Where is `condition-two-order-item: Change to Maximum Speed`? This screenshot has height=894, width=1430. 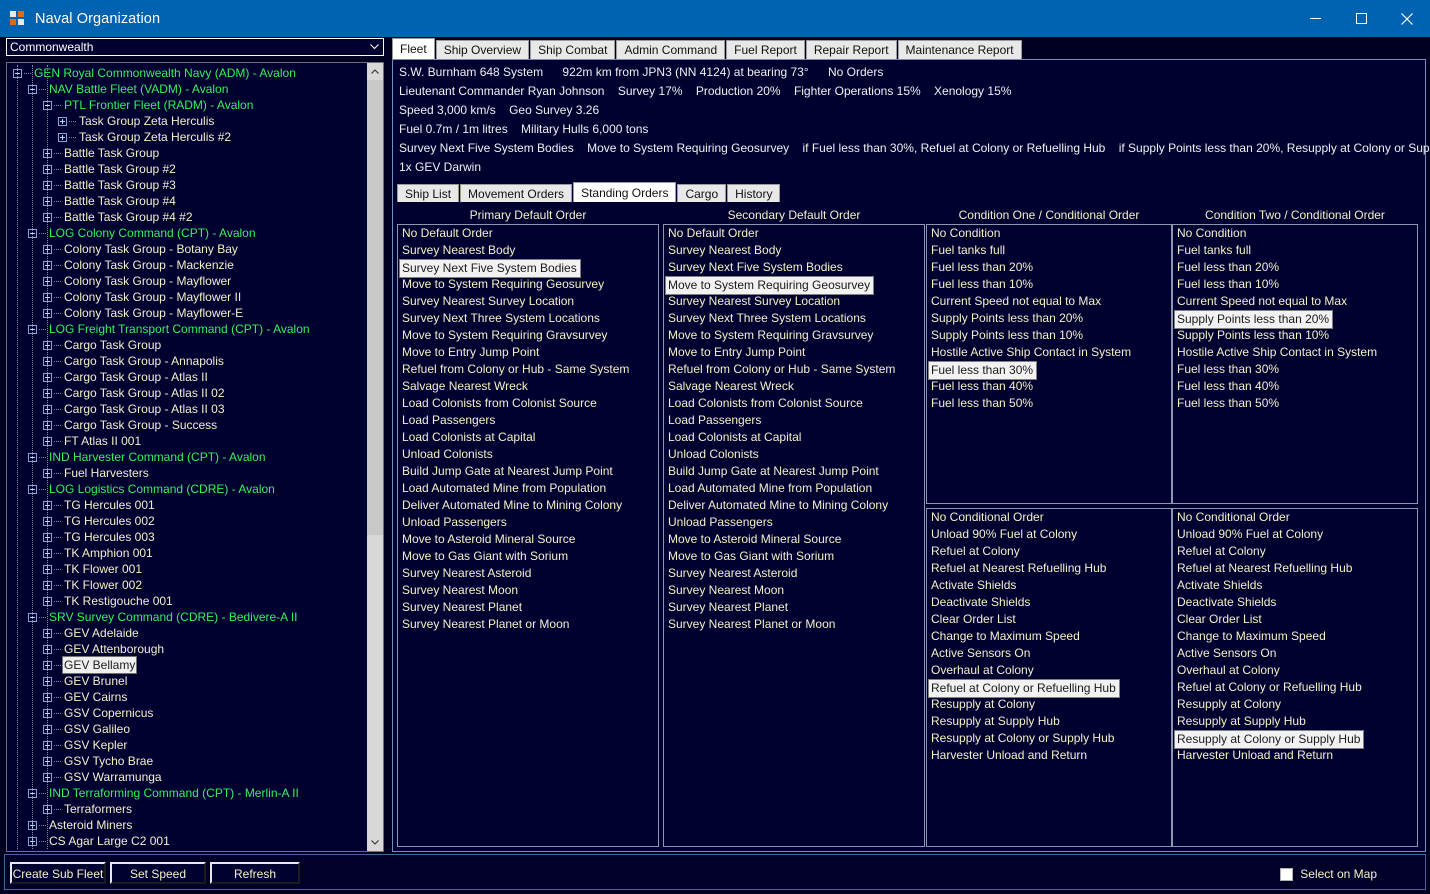 condition-two-order-item: Change to Maximum Speed is located at coordinates (1295, 636).